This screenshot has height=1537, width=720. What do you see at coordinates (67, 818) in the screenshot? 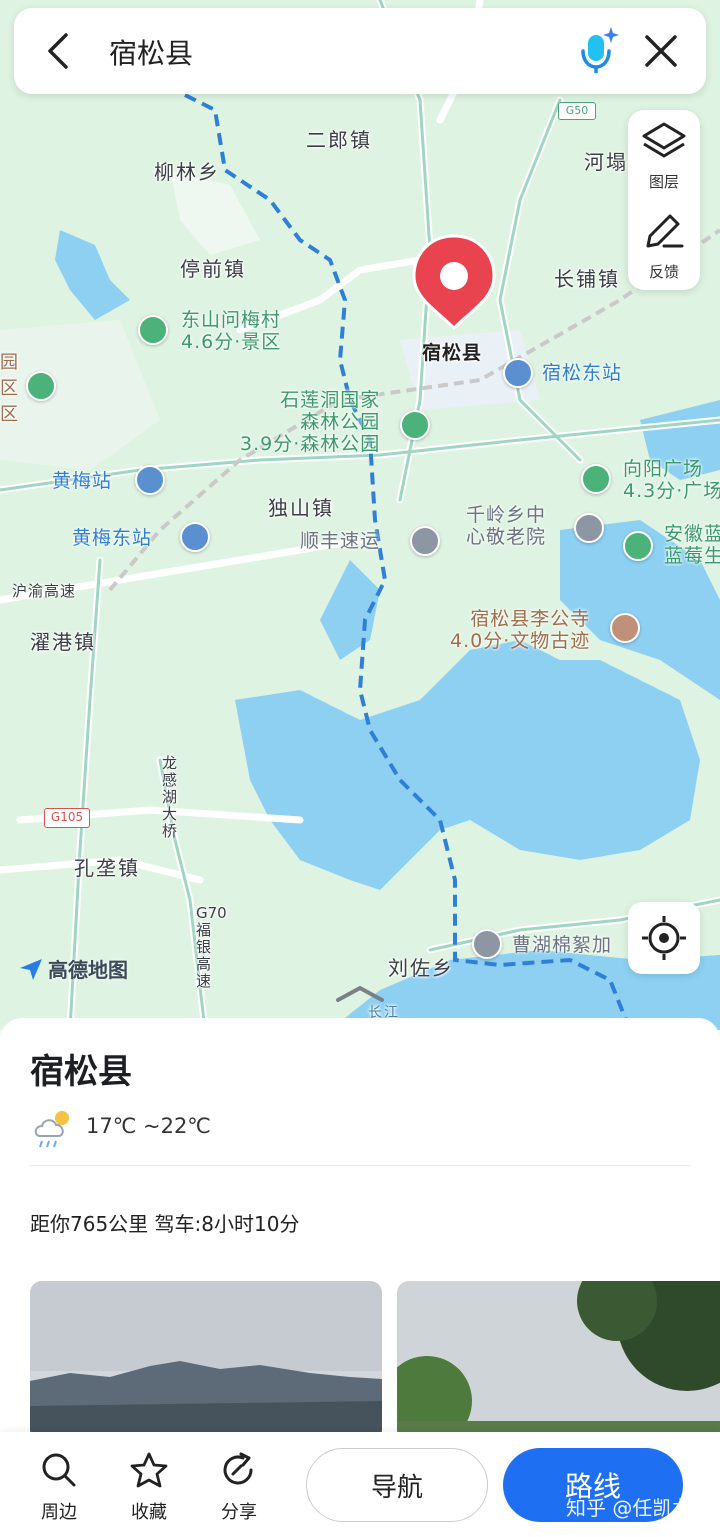
I see `road-badge-g105: G105` at bounding box center [67, 818].